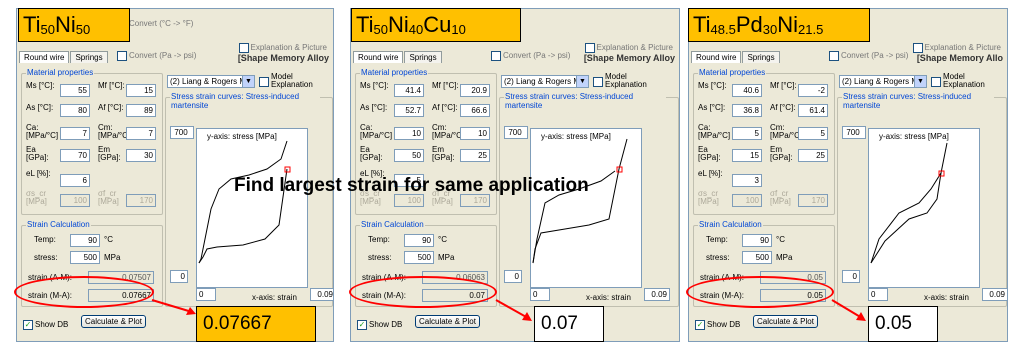 The height and width of the screenshot is (345, 1009). Describe the element at coordinates (60, 72) in the screenshot. I see `group-label: Material properties` at that location.